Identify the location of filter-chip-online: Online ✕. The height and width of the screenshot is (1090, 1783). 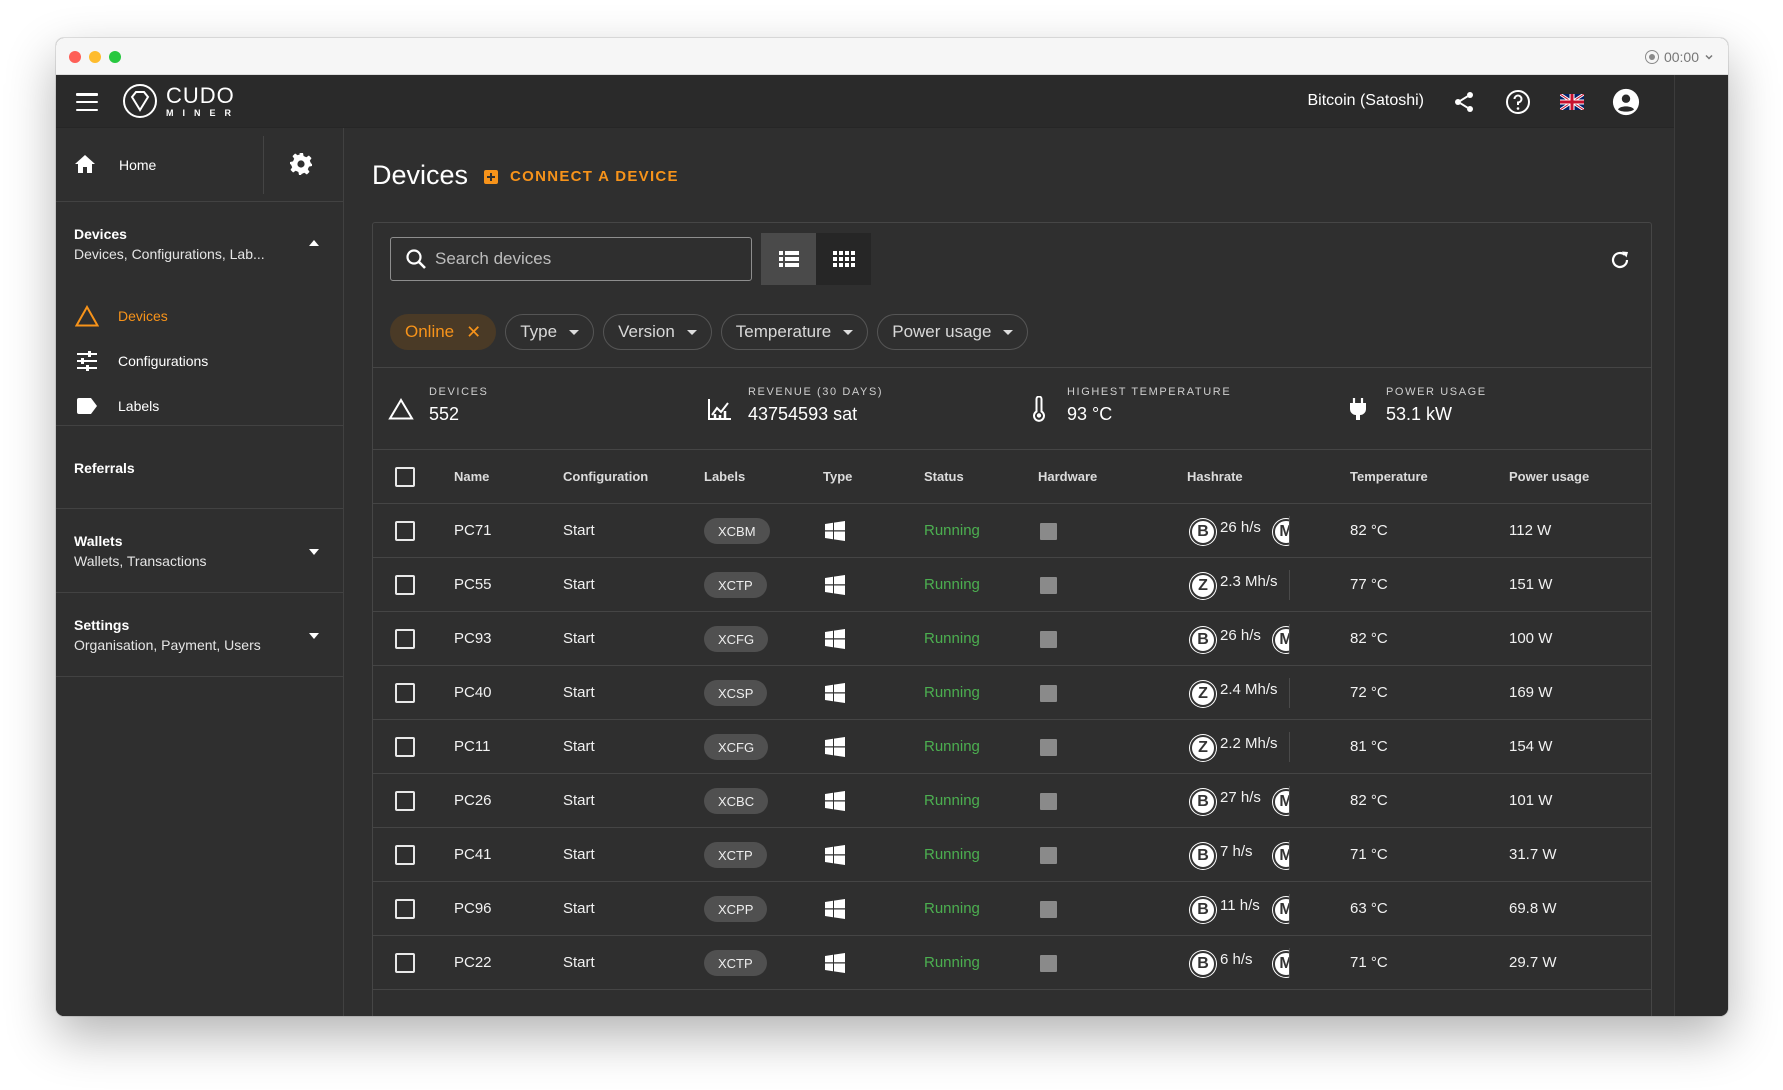
(443, 332).